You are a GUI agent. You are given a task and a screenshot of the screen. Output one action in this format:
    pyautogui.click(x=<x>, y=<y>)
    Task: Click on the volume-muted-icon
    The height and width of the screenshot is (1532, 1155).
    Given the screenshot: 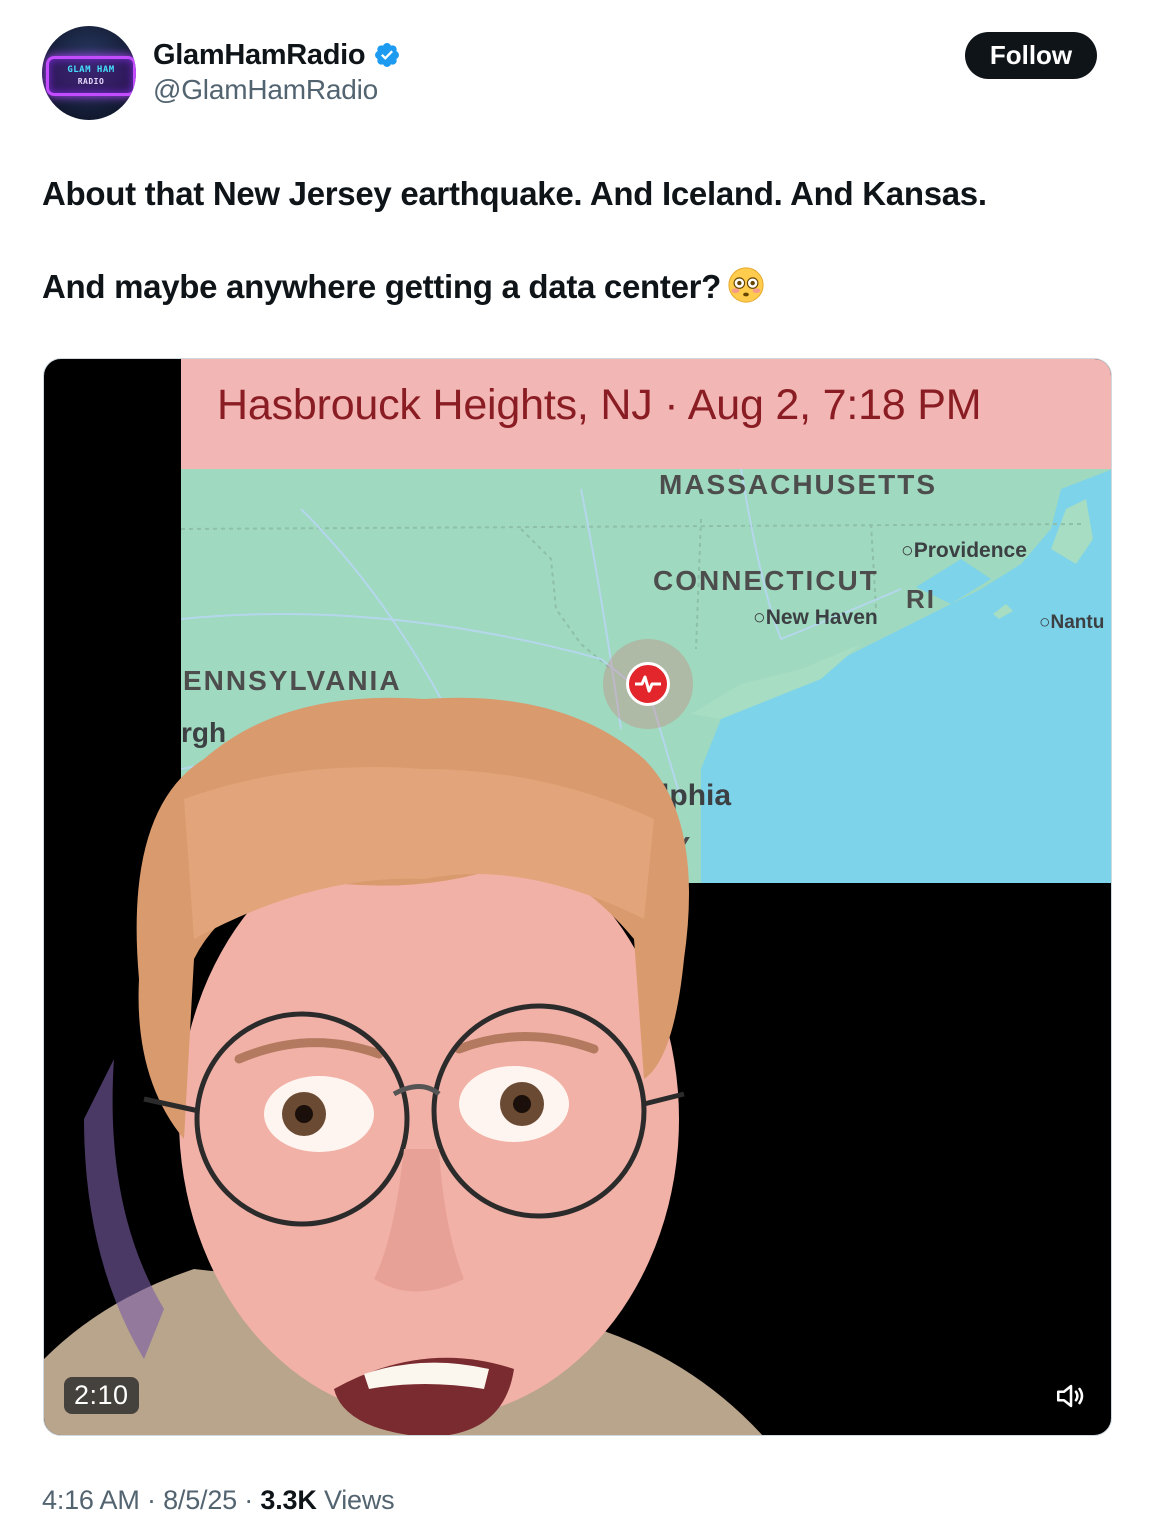 What is the action you would take?
    pyautogui.click(x=1071, y=1396)
    